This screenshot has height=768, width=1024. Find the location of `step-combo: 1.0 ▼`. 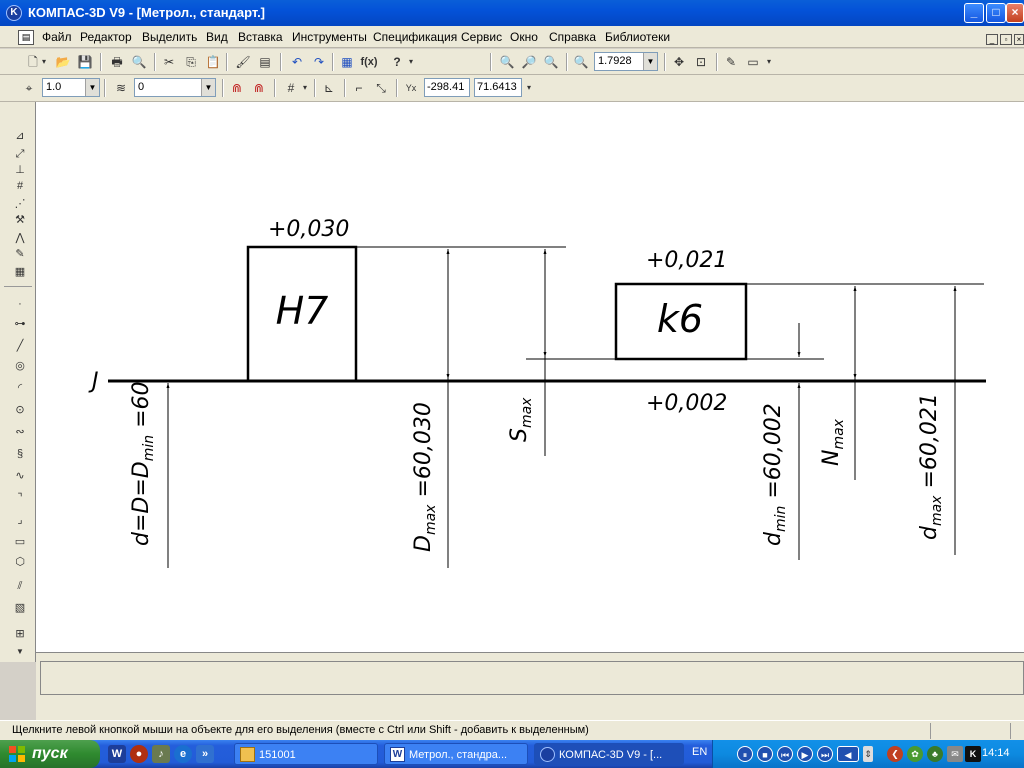

step-combo: 1.0 ▼ is located at coordinates (71, 87).